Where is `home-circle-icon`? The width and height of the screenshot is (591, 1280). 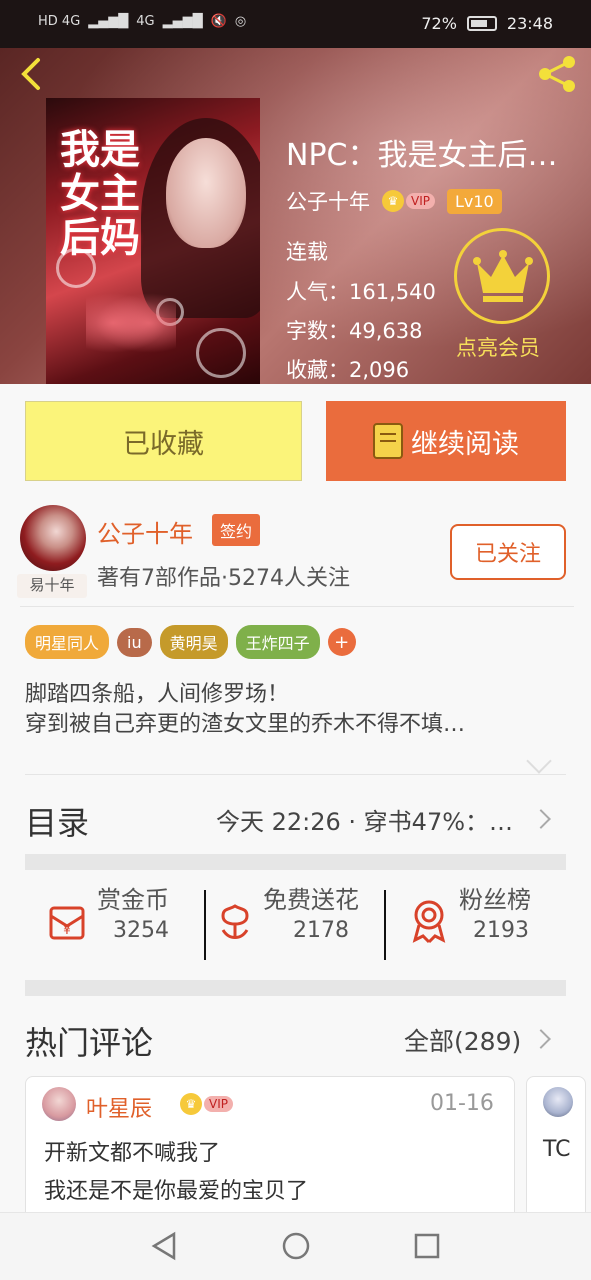 home-circle-icon is located at coordinates (296, 1246).